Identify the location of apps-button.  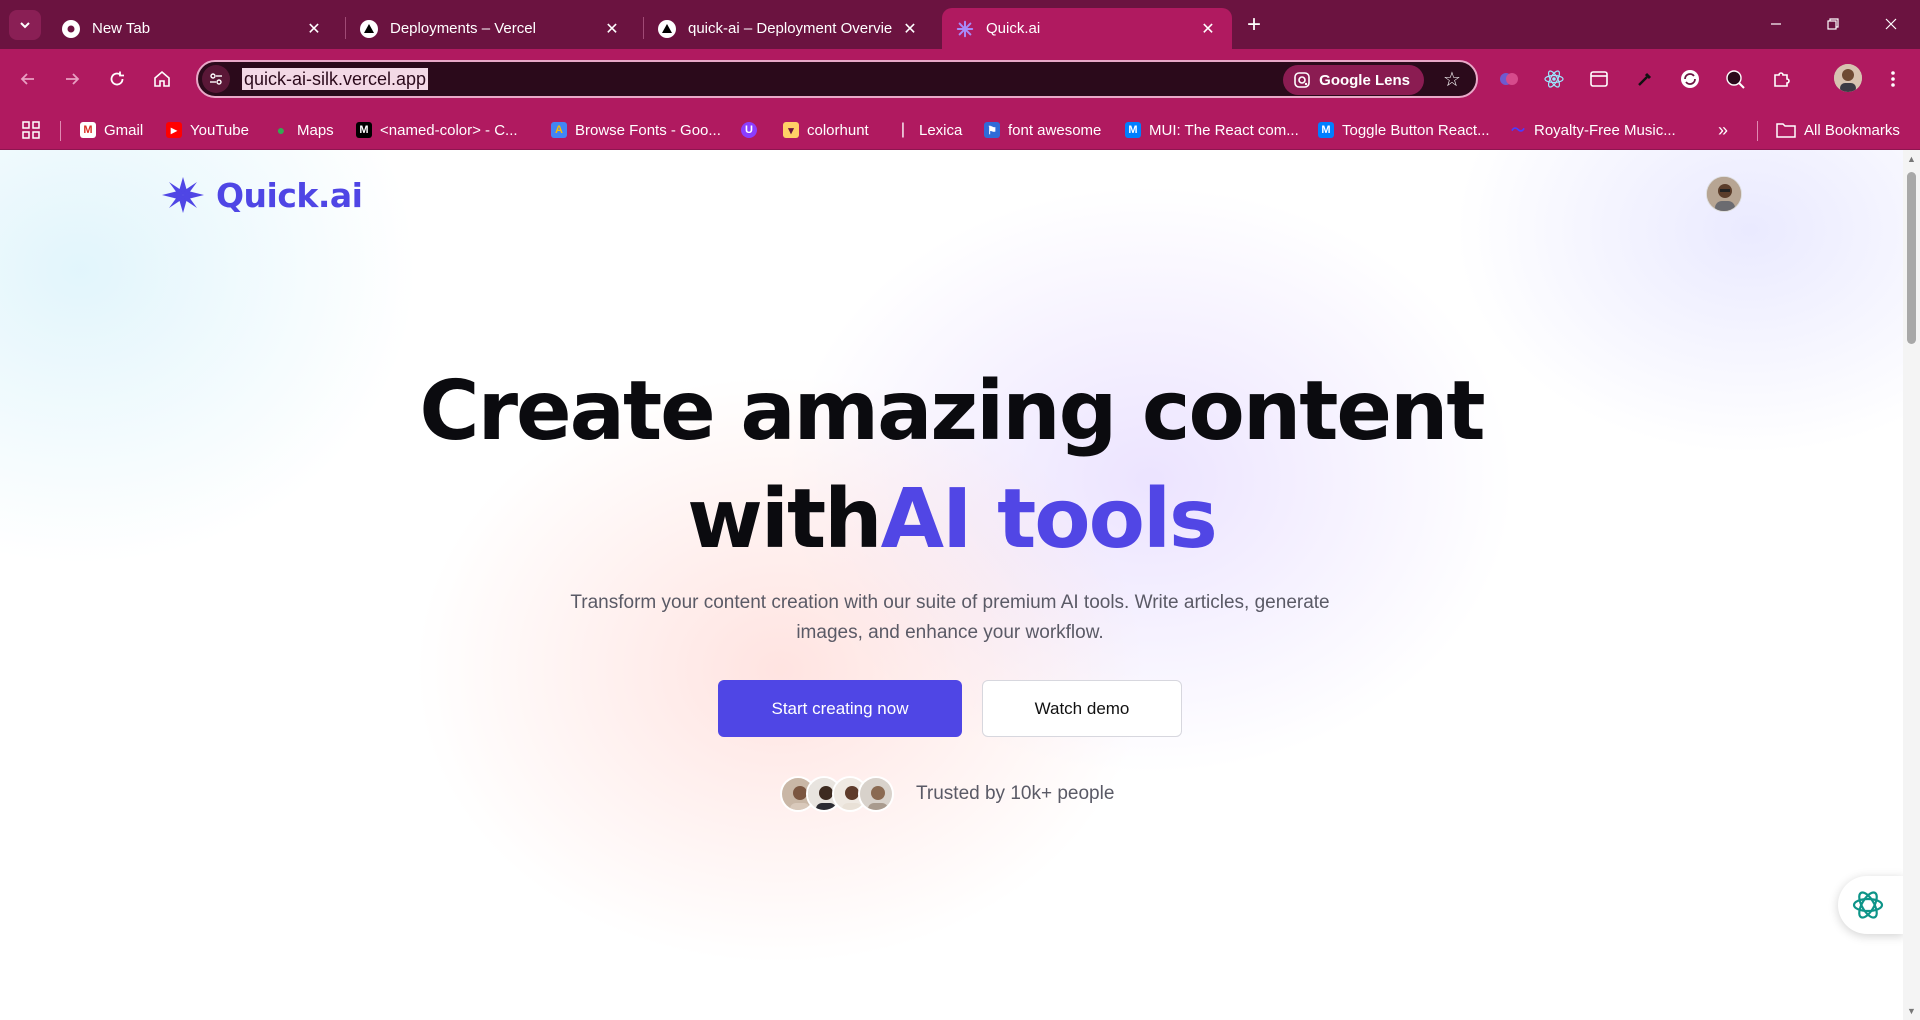
(31, 130).